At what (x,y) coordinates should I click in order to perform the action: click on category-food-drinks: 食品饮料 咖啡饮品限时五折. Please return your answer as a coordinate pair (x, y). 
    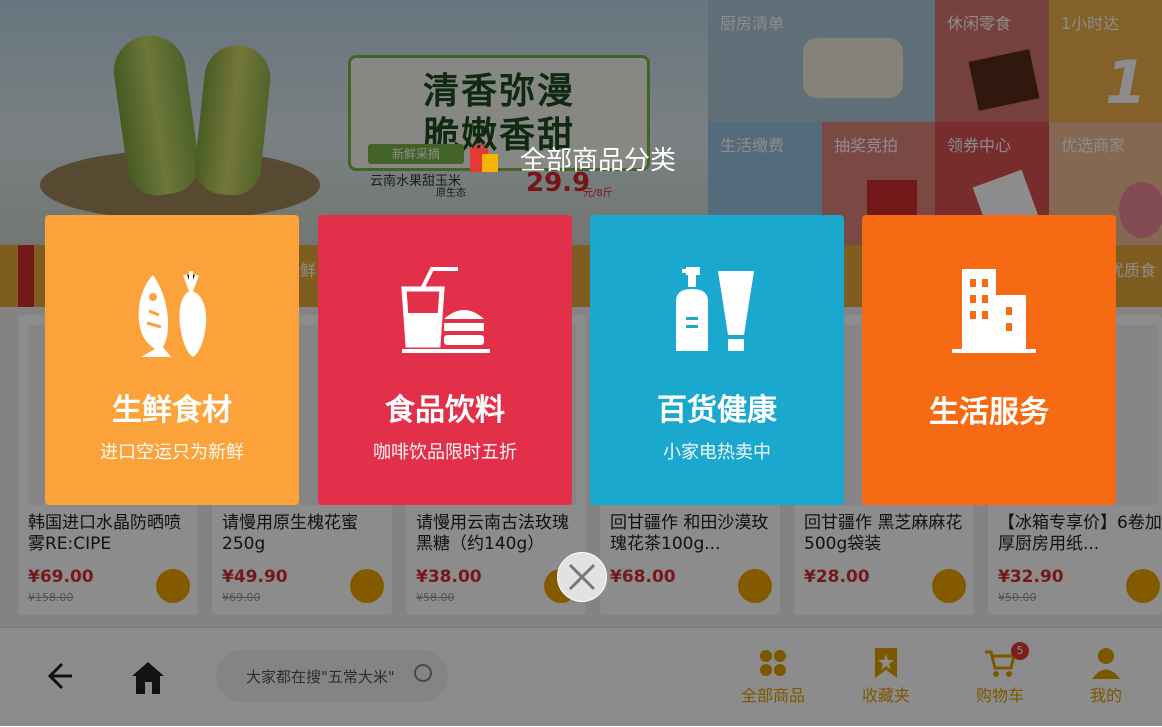
    Looking at the image, I should click on (445, 360).